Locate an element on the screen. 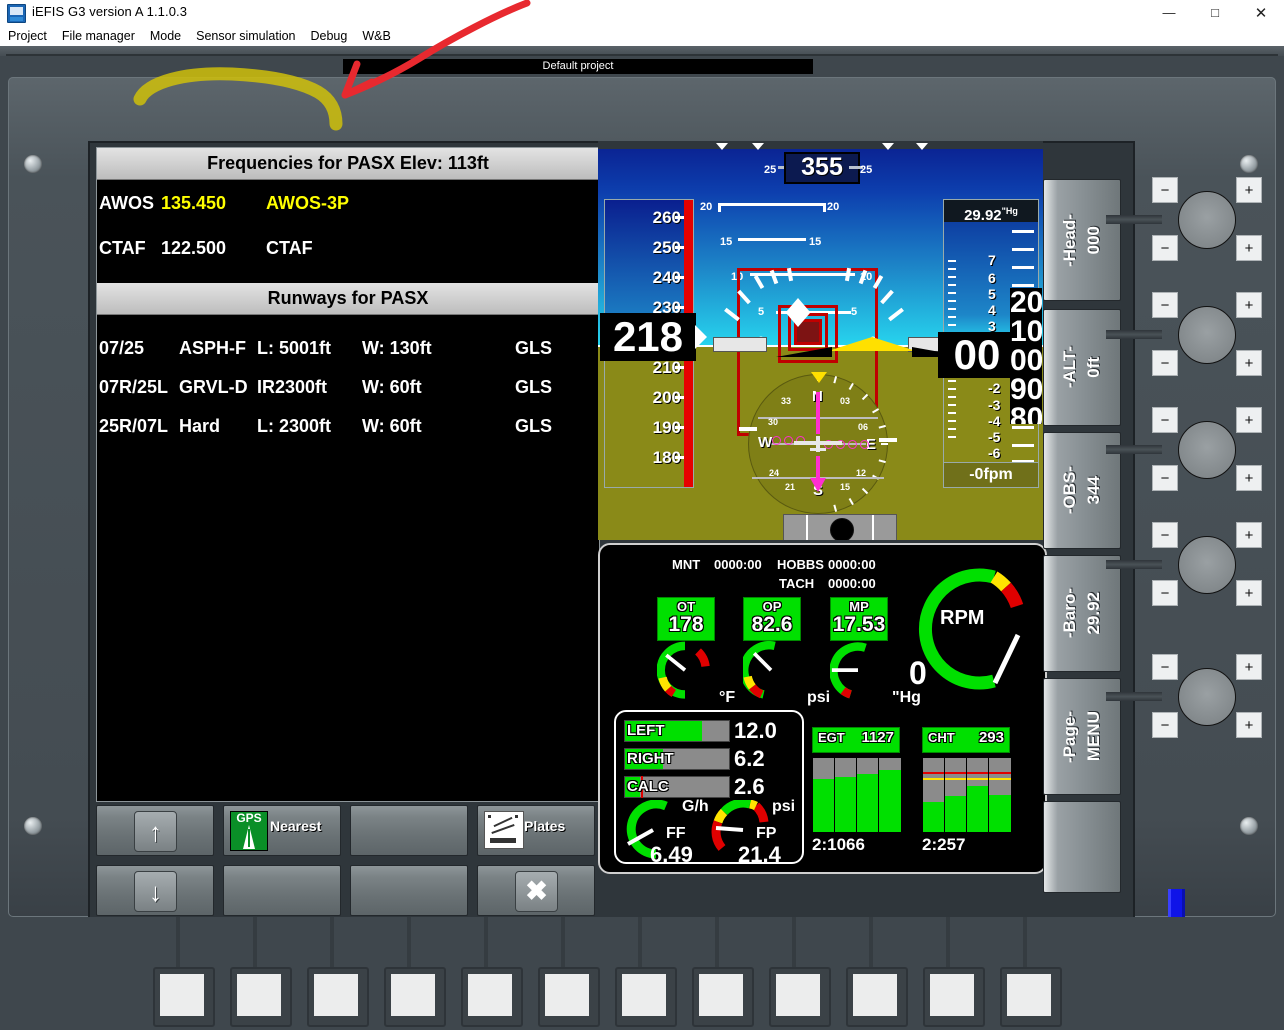 This screenshot has height=1030, width=1284. obs-knob is located at coordinates (1207, 450).